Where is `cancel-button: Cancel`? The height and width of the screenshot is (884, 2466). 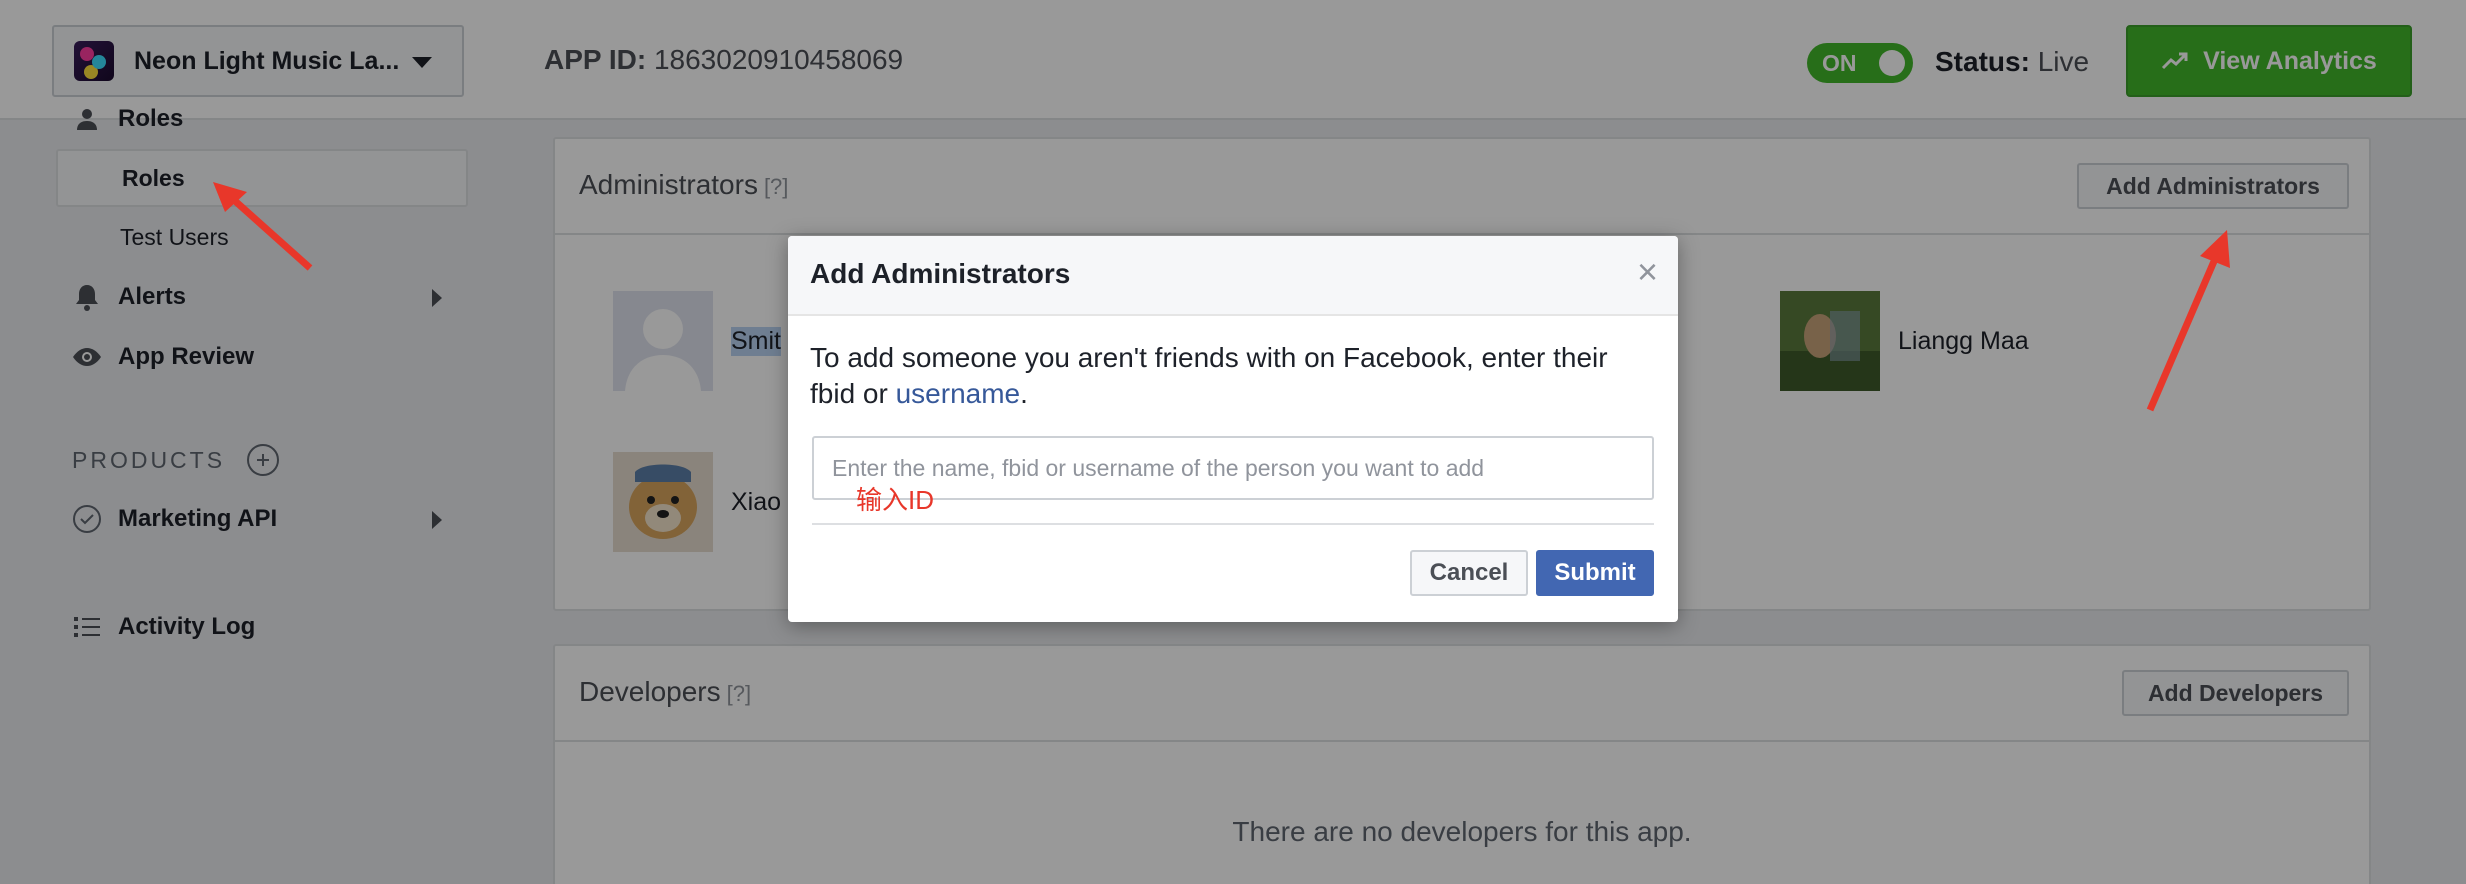
cancel-button: Cancel is located at coordinates (1469, 573).